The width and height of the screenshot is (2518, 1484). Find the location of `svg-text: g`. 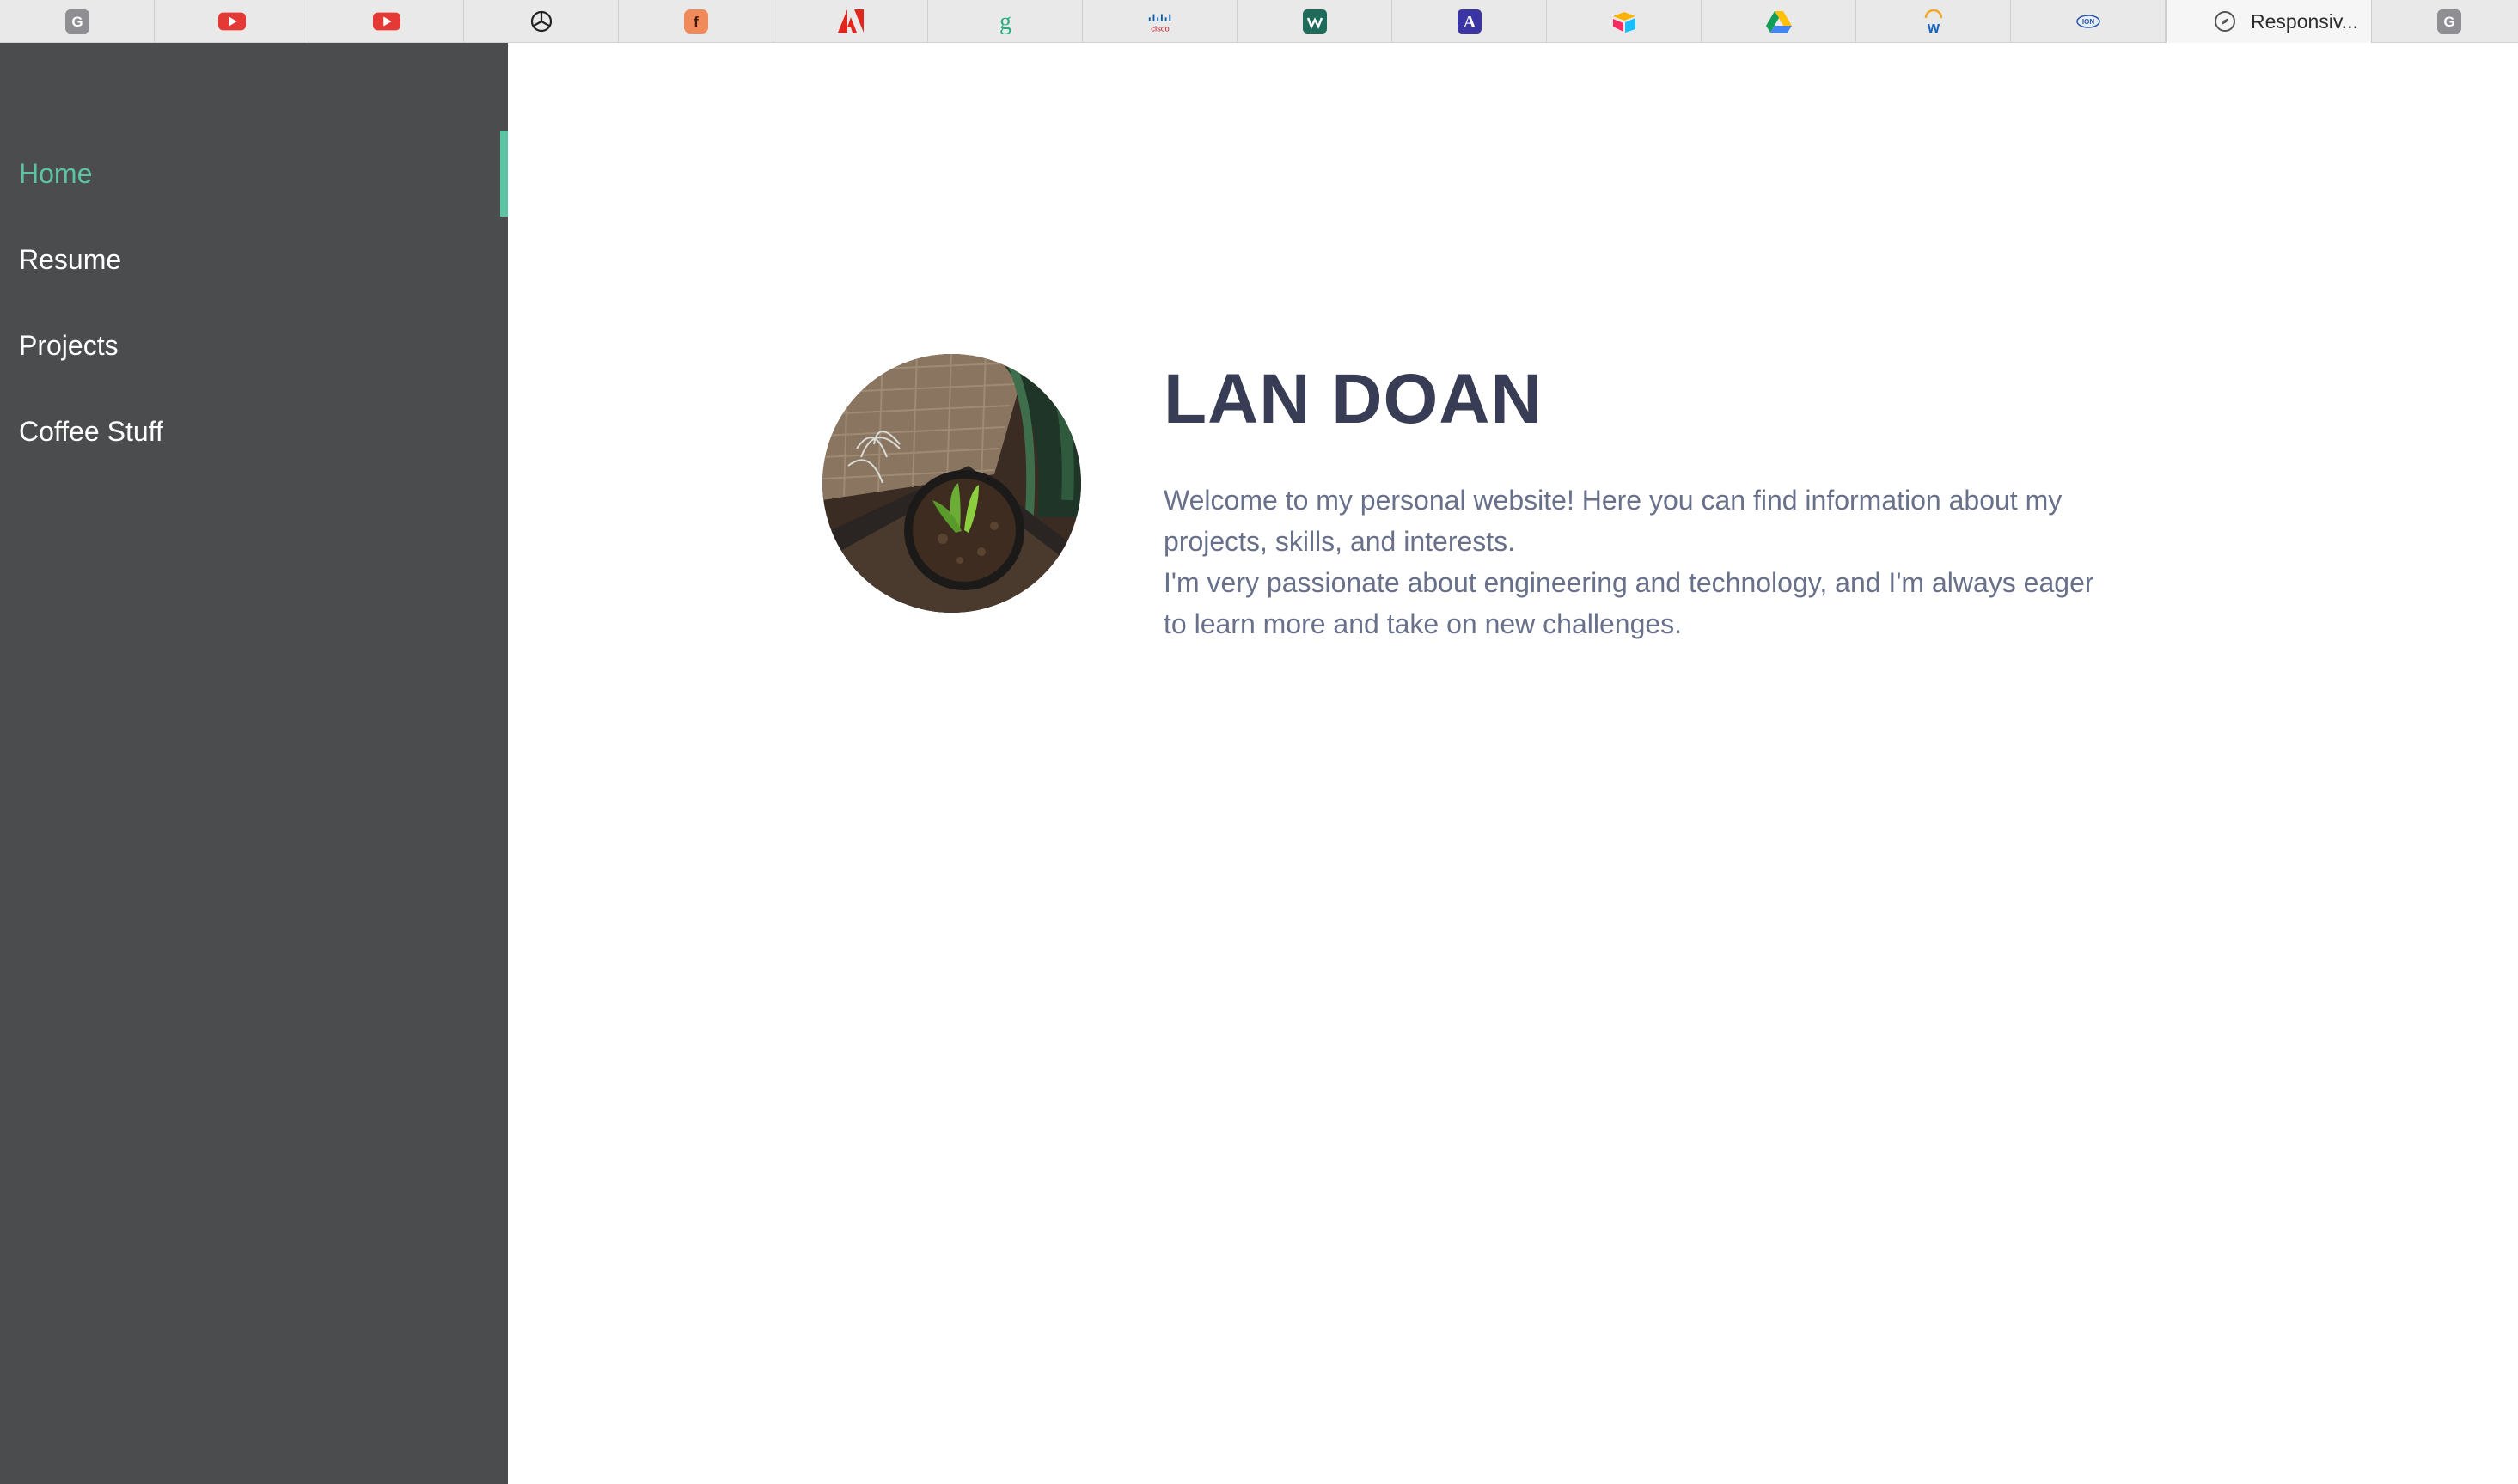

svg-text: g is located at coordinates (1005, 22).